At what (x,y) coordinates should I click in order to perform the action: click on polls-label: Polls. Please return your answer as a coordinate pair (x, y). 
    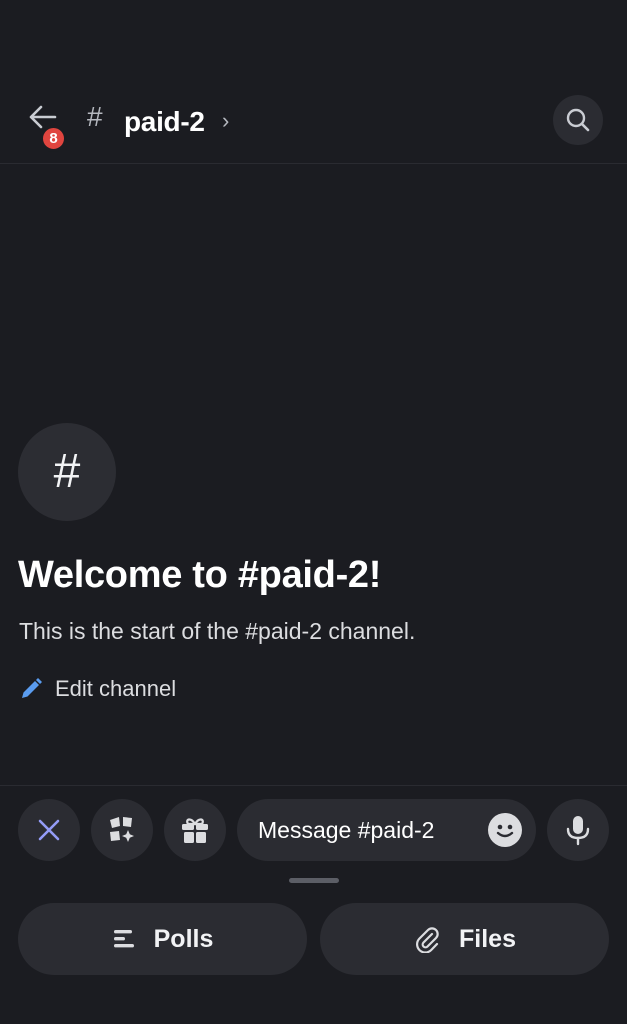
    Looking at the image, I should click on (183, 938).